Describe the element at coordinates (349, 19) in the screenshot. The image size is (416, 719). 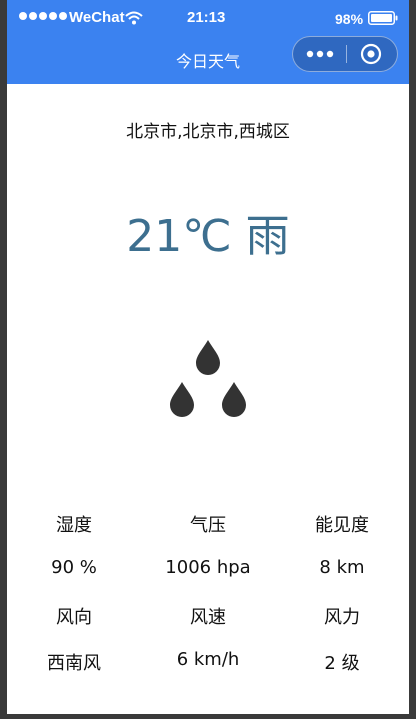
I see `battery-percentage: 98%` at that location.